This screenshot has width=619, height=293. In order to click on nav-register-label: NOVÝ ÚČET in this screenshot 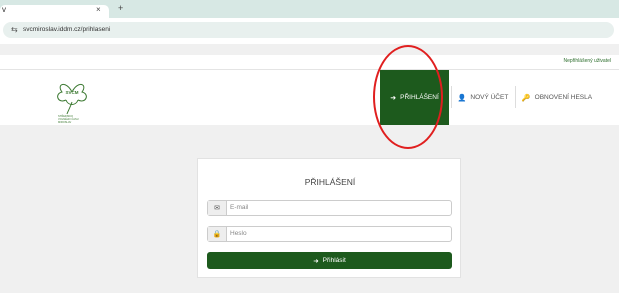, I will do `click(489, 97)`.